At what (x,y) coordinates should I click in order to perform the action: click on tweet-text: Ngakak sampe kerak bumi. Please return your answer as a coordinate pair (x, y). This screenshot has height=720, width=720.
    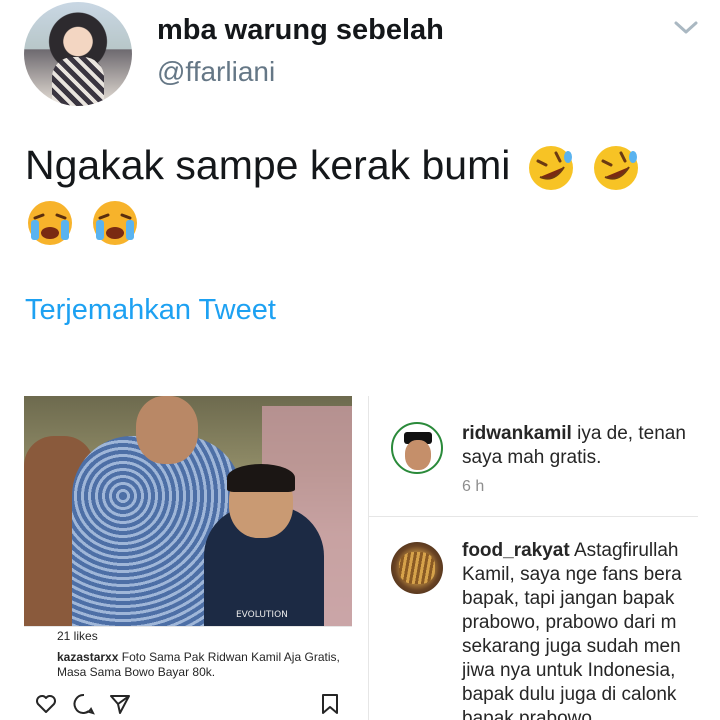
    Looking at the image, I should click on (365, 193).